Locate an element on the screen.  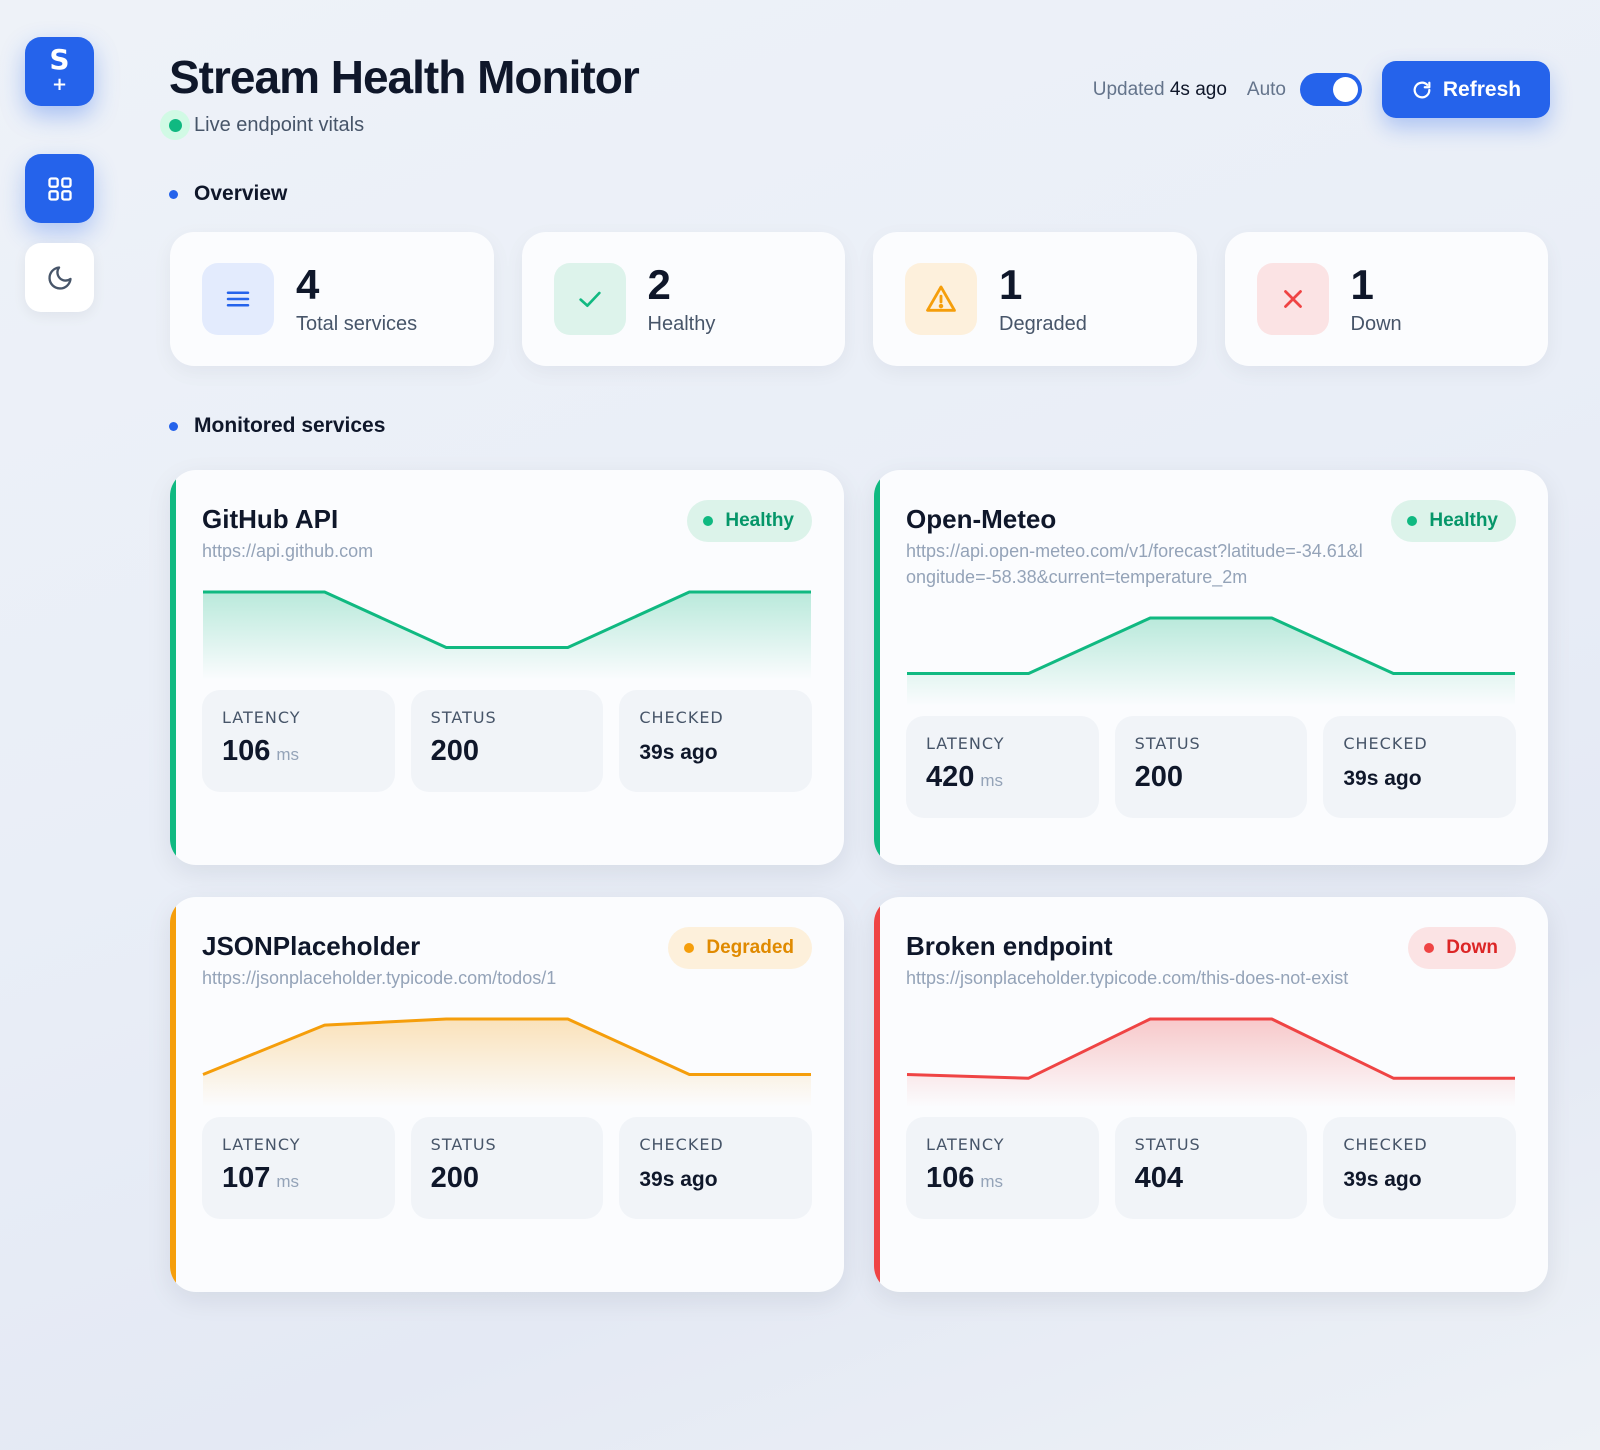
moon-icon is located at coordinates (59, 277).